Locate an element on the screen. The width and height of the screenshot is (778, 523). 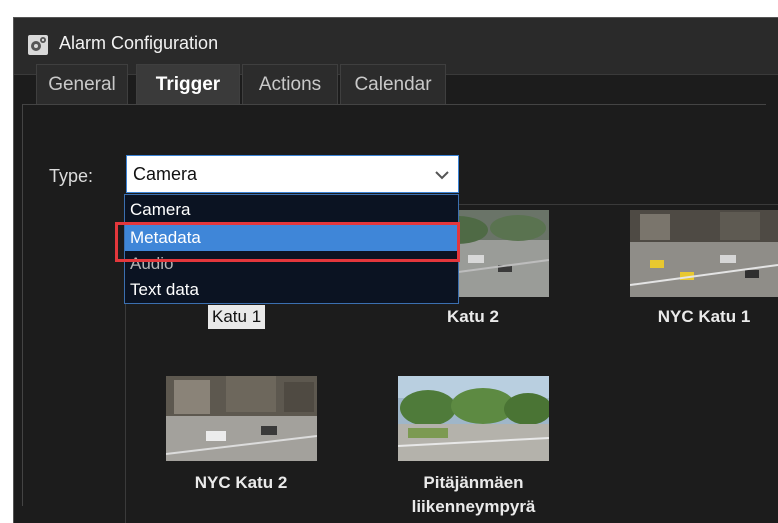
option-camera: Camera is located at coordinates (291, 210).